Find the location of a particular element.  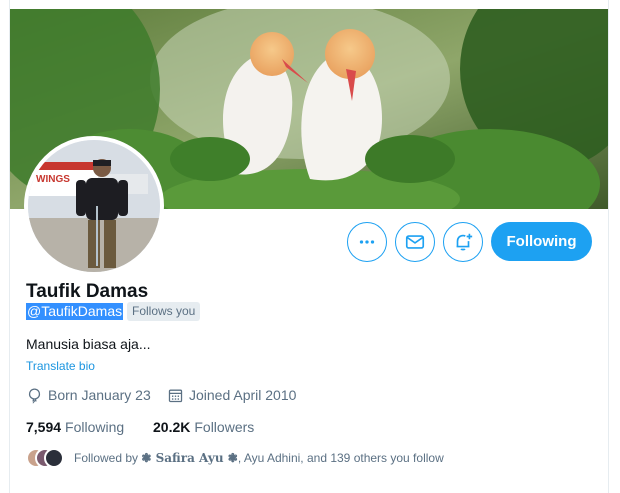

profile-avatar: WINGS is located at coordinates (94, 206).